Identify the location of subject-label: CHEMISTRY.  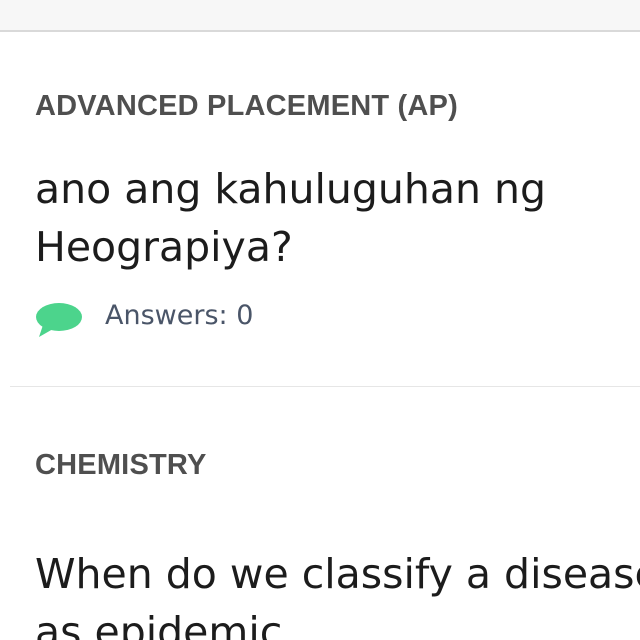
(121, 465).